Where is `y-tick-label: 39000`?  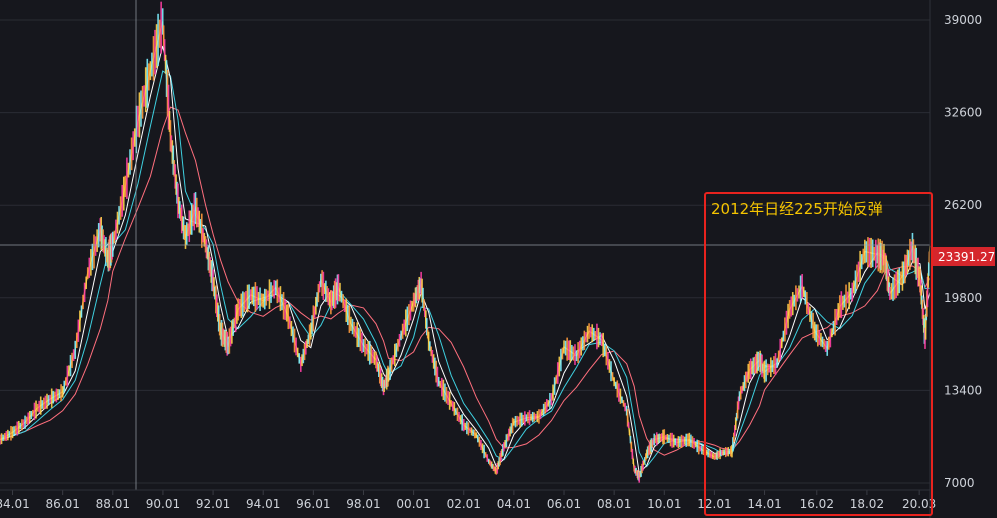 y-tick-label: 39000 is located at coordinates (963, 20).